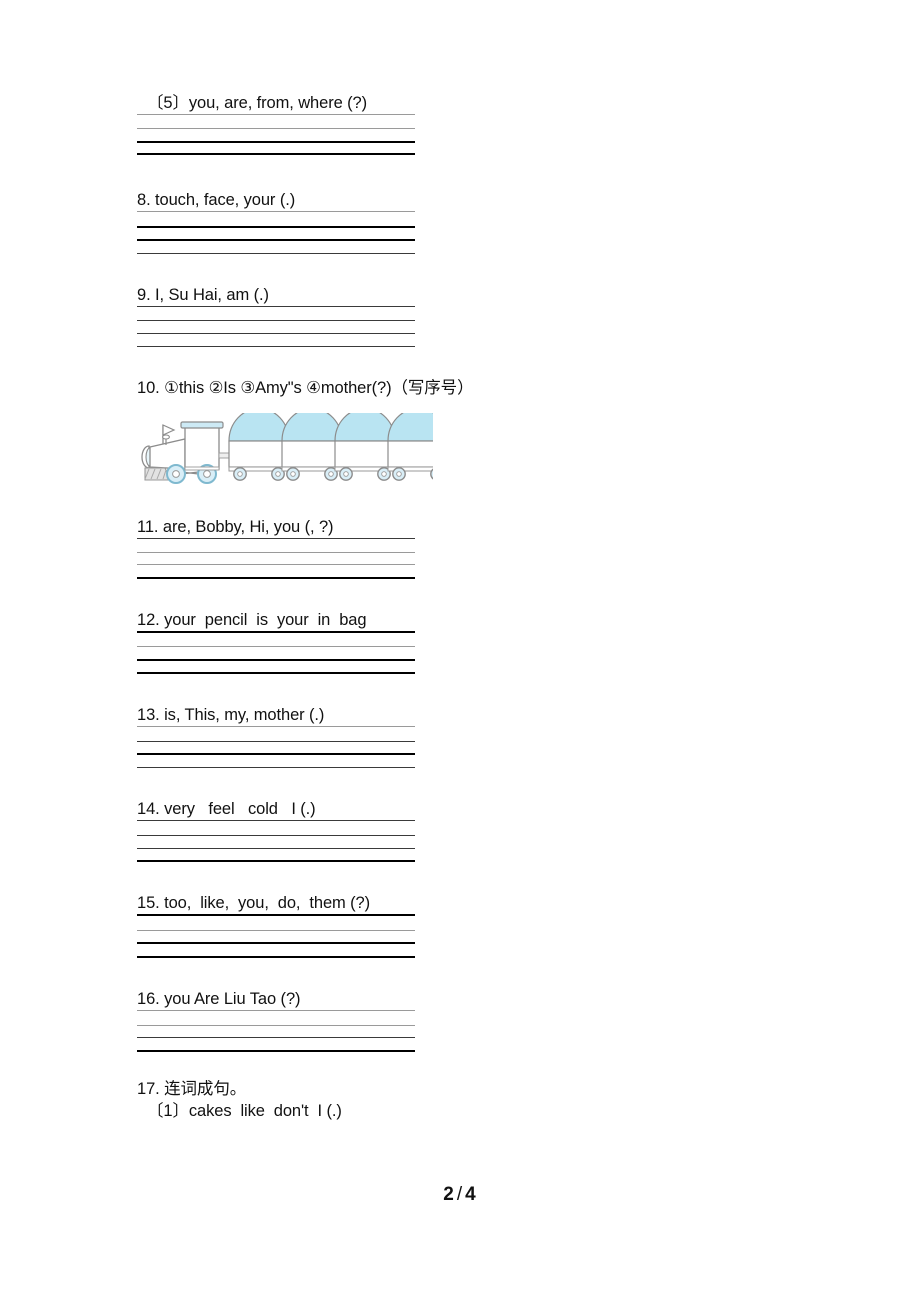 This screenshot has height=1302, width=920. I want to click on page-number-current: 2, so click(449, 1194).